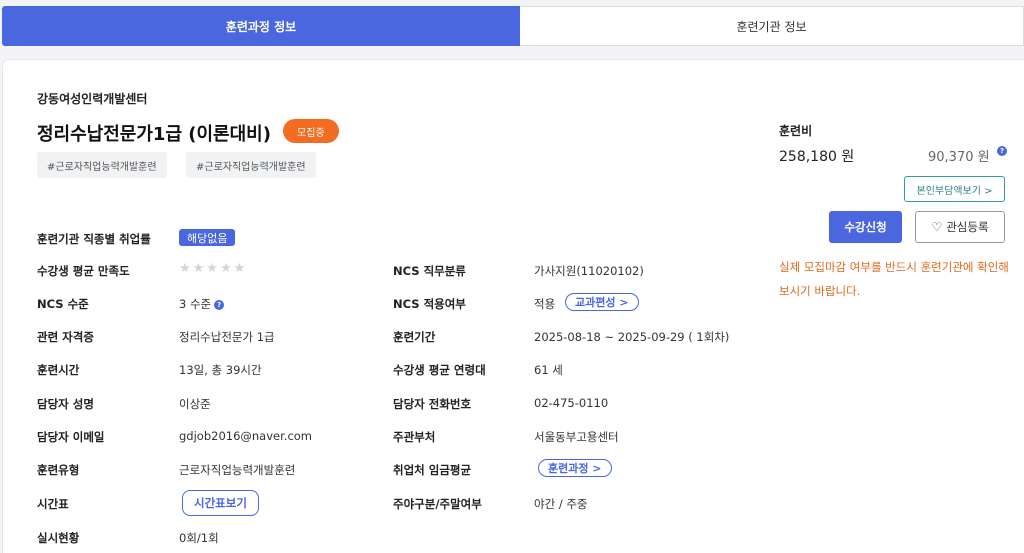 The image size is (1024, 553). Describe the element at coordinates (545, 304) in the screenshot. I see `ncs-applied-value: 적용` at that location.